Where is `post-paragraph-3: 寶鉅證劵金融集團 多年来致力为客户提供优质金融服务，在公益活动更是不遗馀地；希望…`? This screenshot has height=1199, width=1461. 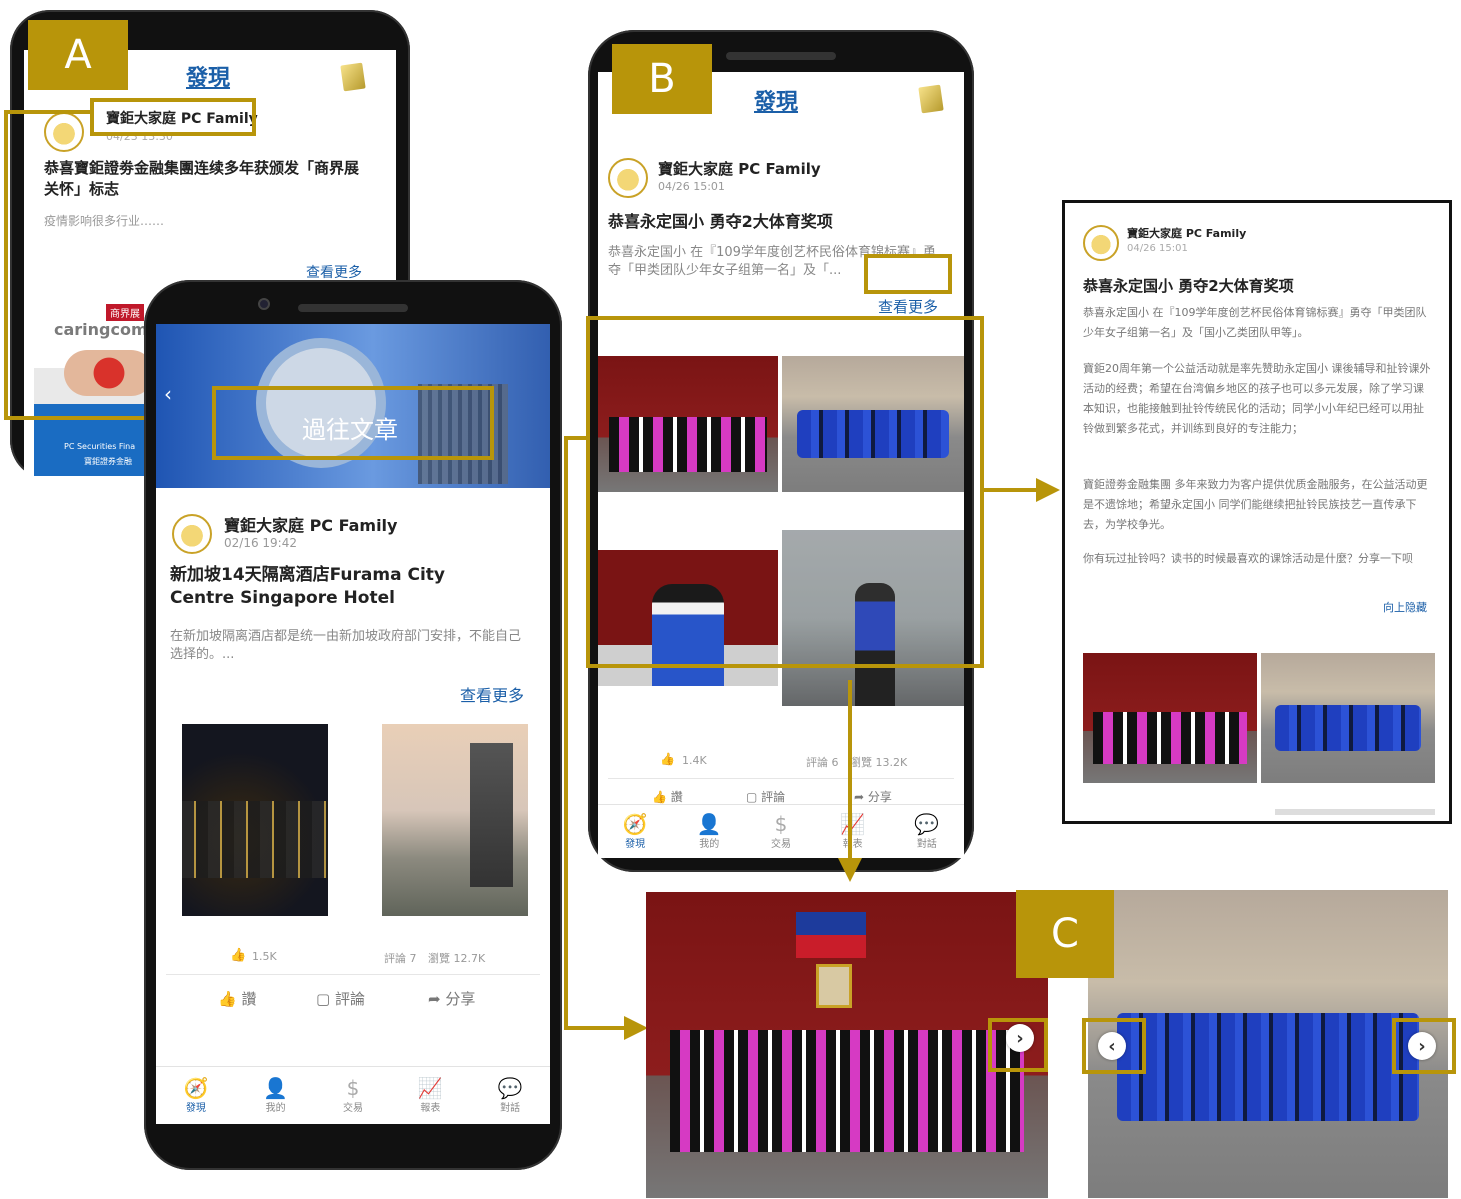 post-paragraph-3: 寶鉅證劵金融集團 多年来致力为客户提供优质金融服务，在公益活动更是不遗馀地；希望… is located at coordinates (1255, 504).